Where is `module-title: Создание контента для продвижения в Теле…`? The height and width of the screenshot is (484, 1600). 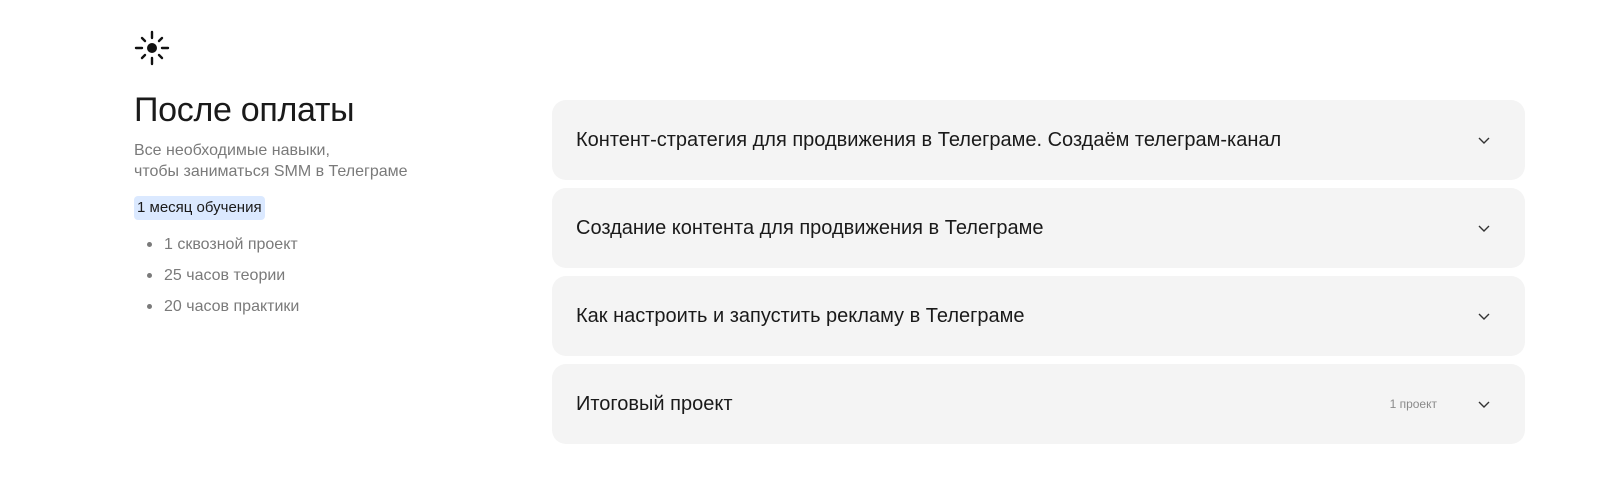 module-title: Создание контента для продвижения в Теле… is located at coordinates (810, 228).